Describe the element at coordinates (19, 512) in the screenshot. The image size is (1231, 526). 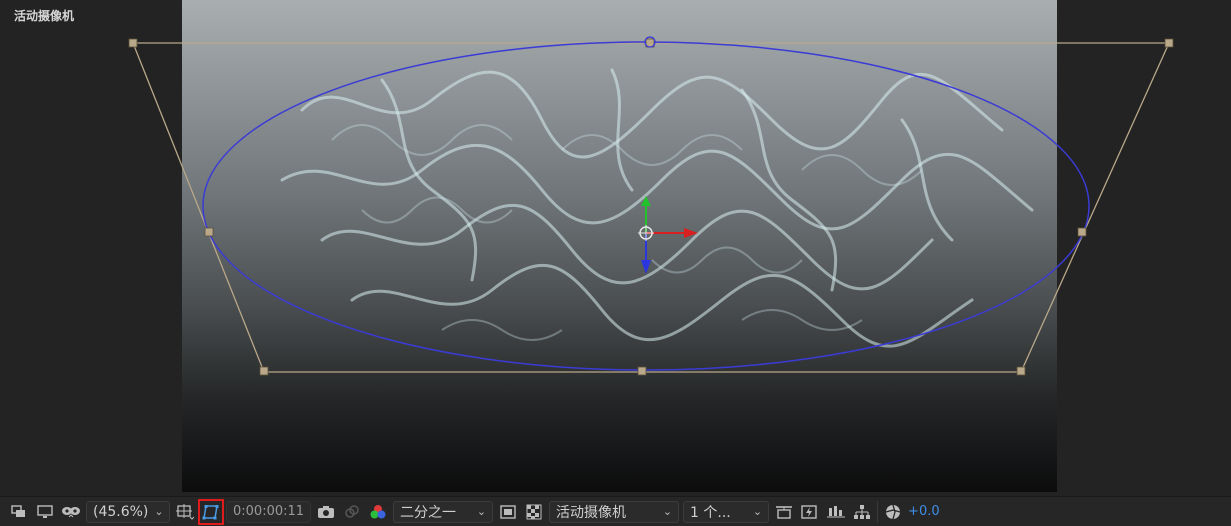
I see `always-preview-icon` at that location.